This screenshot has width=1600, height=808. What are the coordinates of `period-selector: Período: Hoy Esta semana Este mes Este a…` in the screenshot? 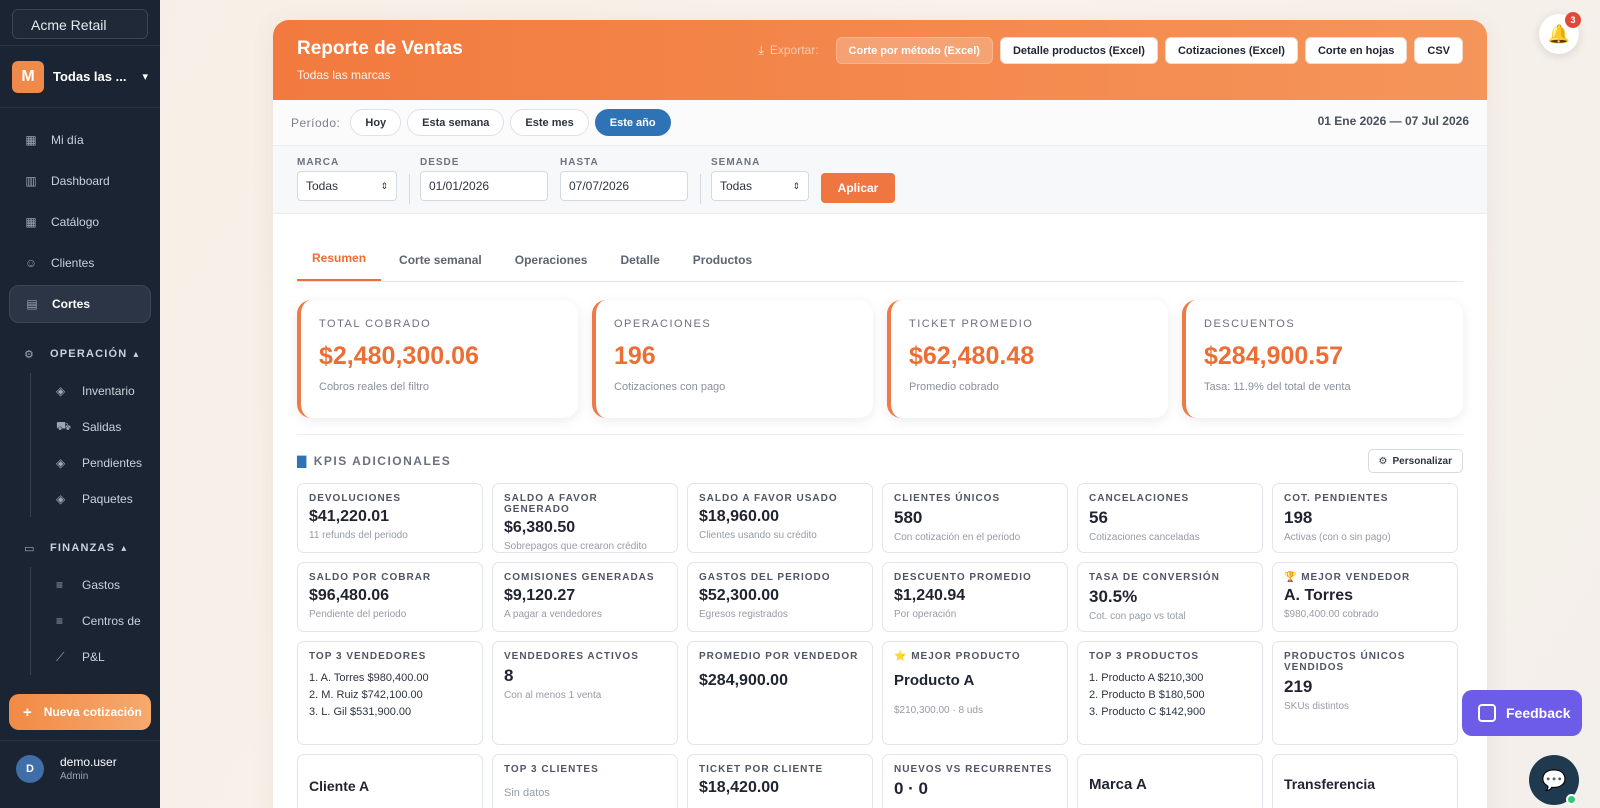 It's located at (880, 123).